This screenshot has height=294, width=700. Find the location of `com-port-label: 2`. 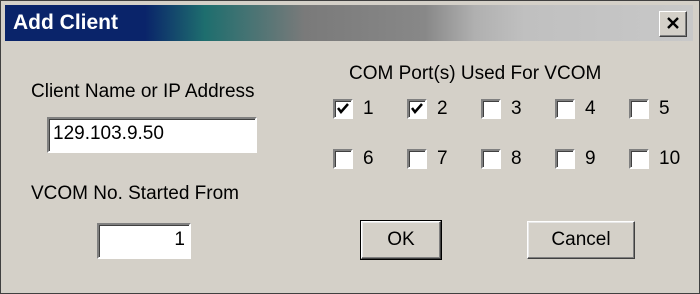

com-port-label: 2 is located at coordinates (442, 108).